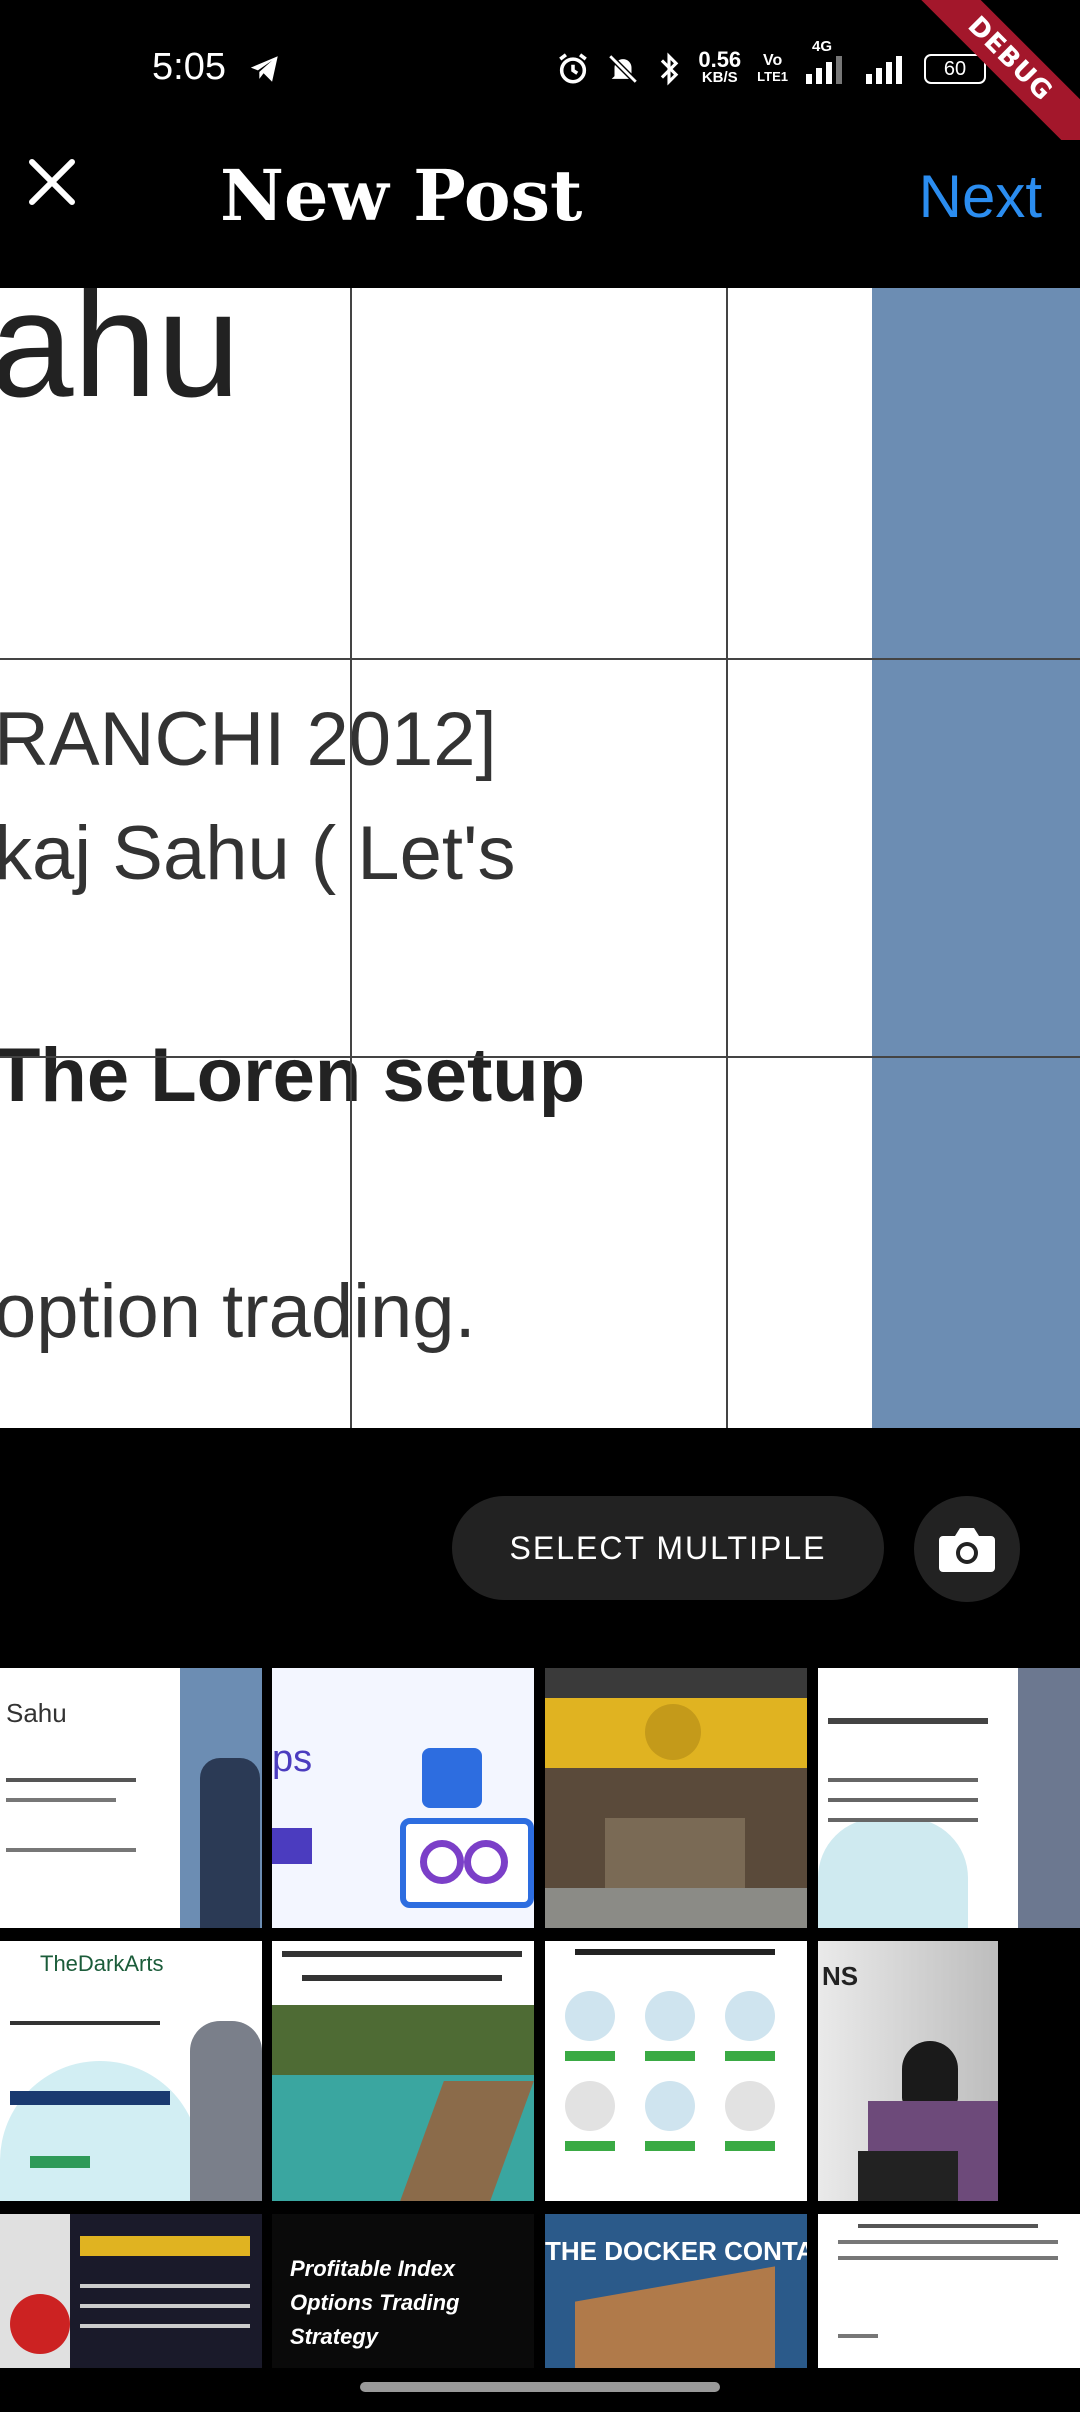 This screenshot has height=2412, width=1080. Describe the element at coordinates (720, 59) in the screenshot. I see `network-speed-value: 0.56` at that location.